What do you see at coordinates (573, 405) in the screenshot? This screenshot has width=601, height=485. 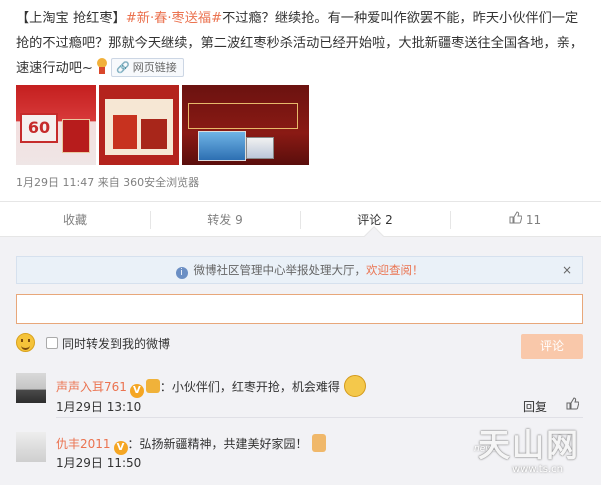 I see `comment-like-icon` at bounding box center [573, 405].